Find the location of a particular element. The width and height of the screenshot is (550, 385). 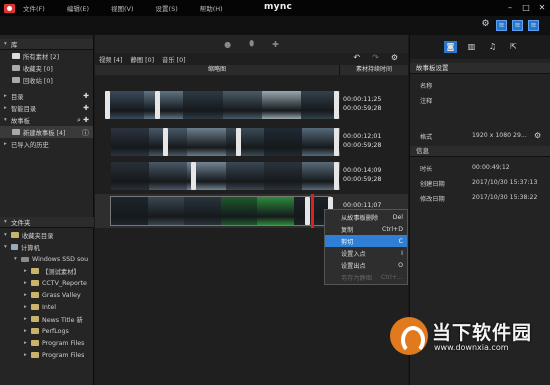

library-header: ▾ 库 is located at coordinates (46, 44).